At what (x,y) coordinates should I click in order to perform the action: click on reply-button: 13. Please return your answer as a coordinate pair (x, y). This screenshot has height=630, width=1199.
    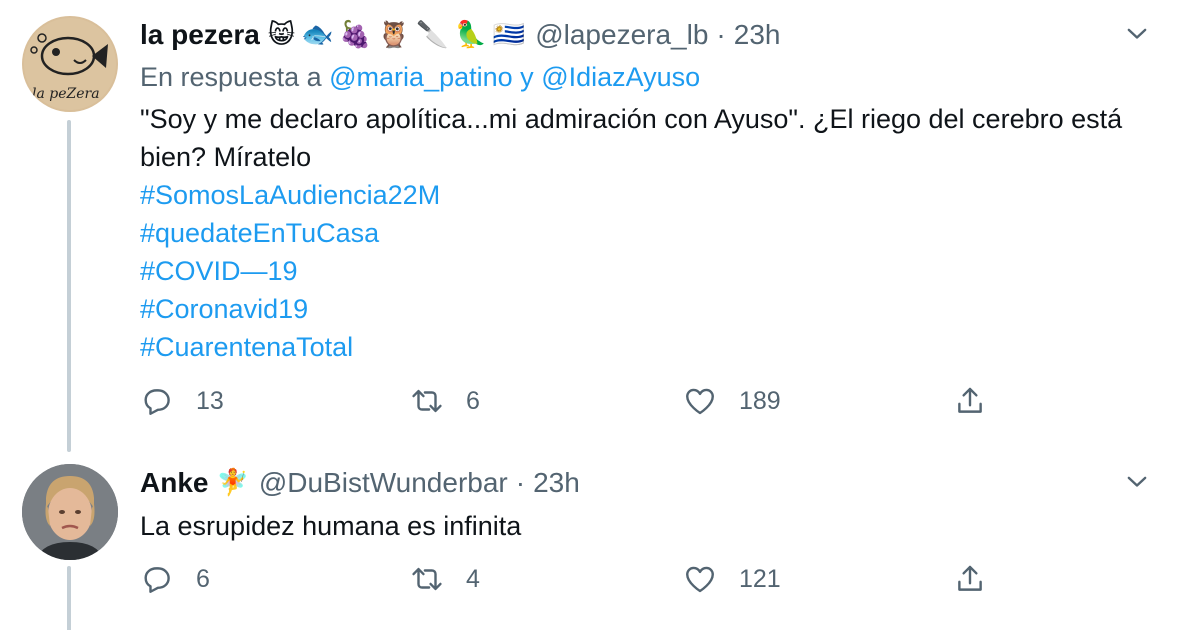
    Looking at the image, I should click on (182, 401).